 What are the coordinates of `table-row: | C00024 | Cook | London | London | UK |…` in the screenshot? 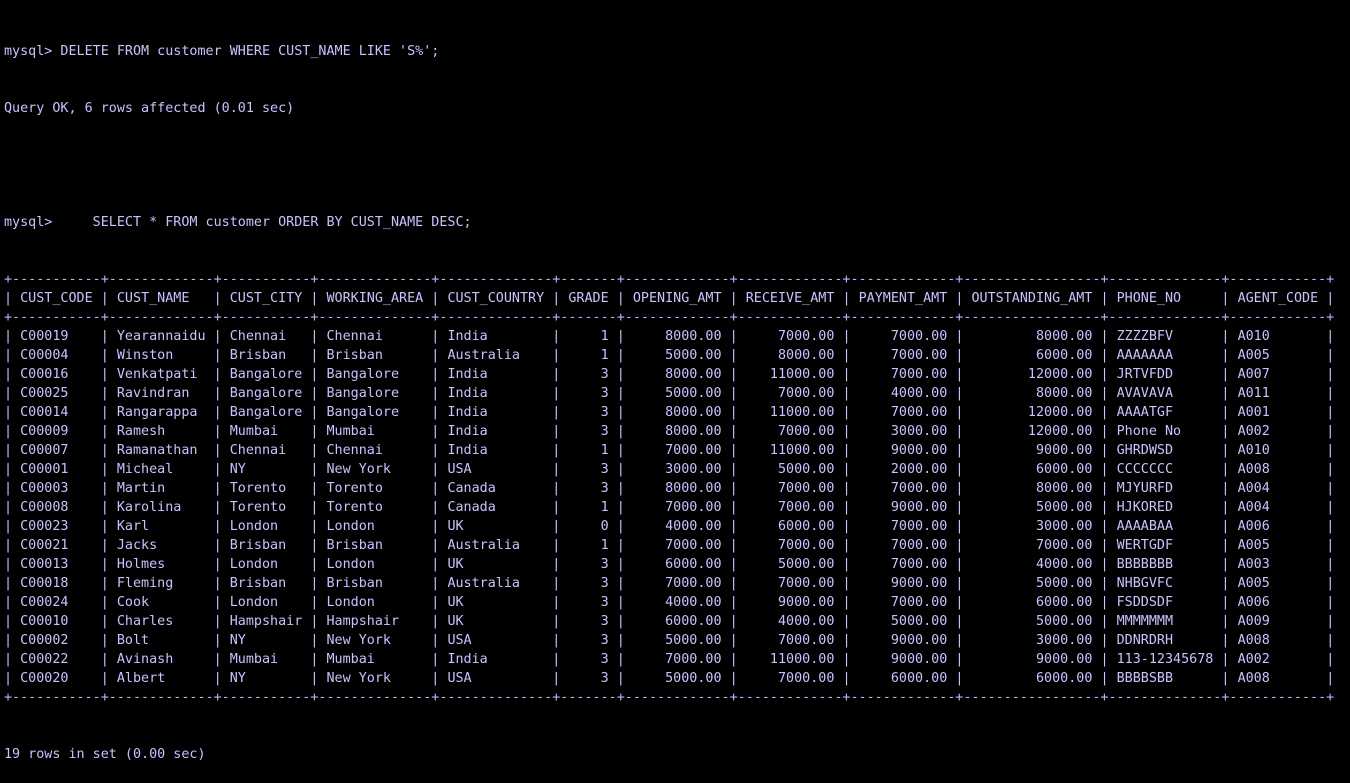 It's located at (669, 602).